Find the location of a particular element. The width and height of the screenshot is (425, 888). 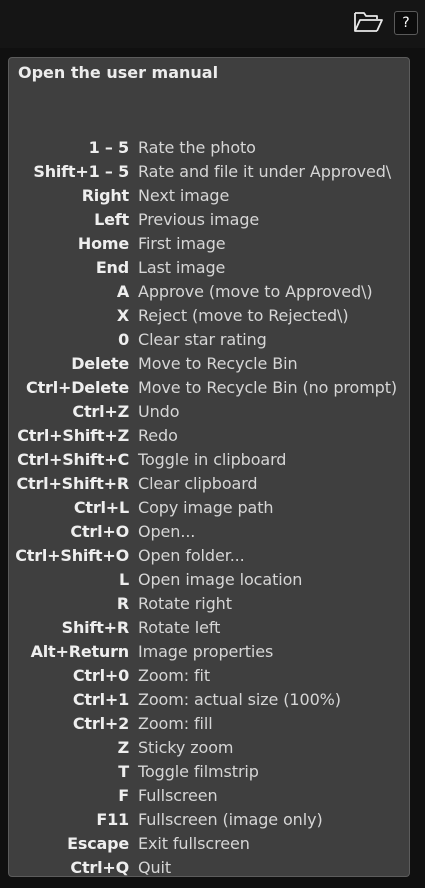

shortcut-row: Home First image is located at coordinates (209, 243).